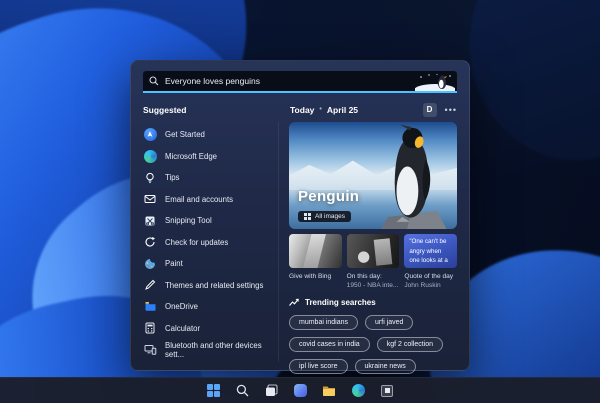 This screenshot has height=403, width=600. I want to click on hero-title: Penguin, so click(329, 196).